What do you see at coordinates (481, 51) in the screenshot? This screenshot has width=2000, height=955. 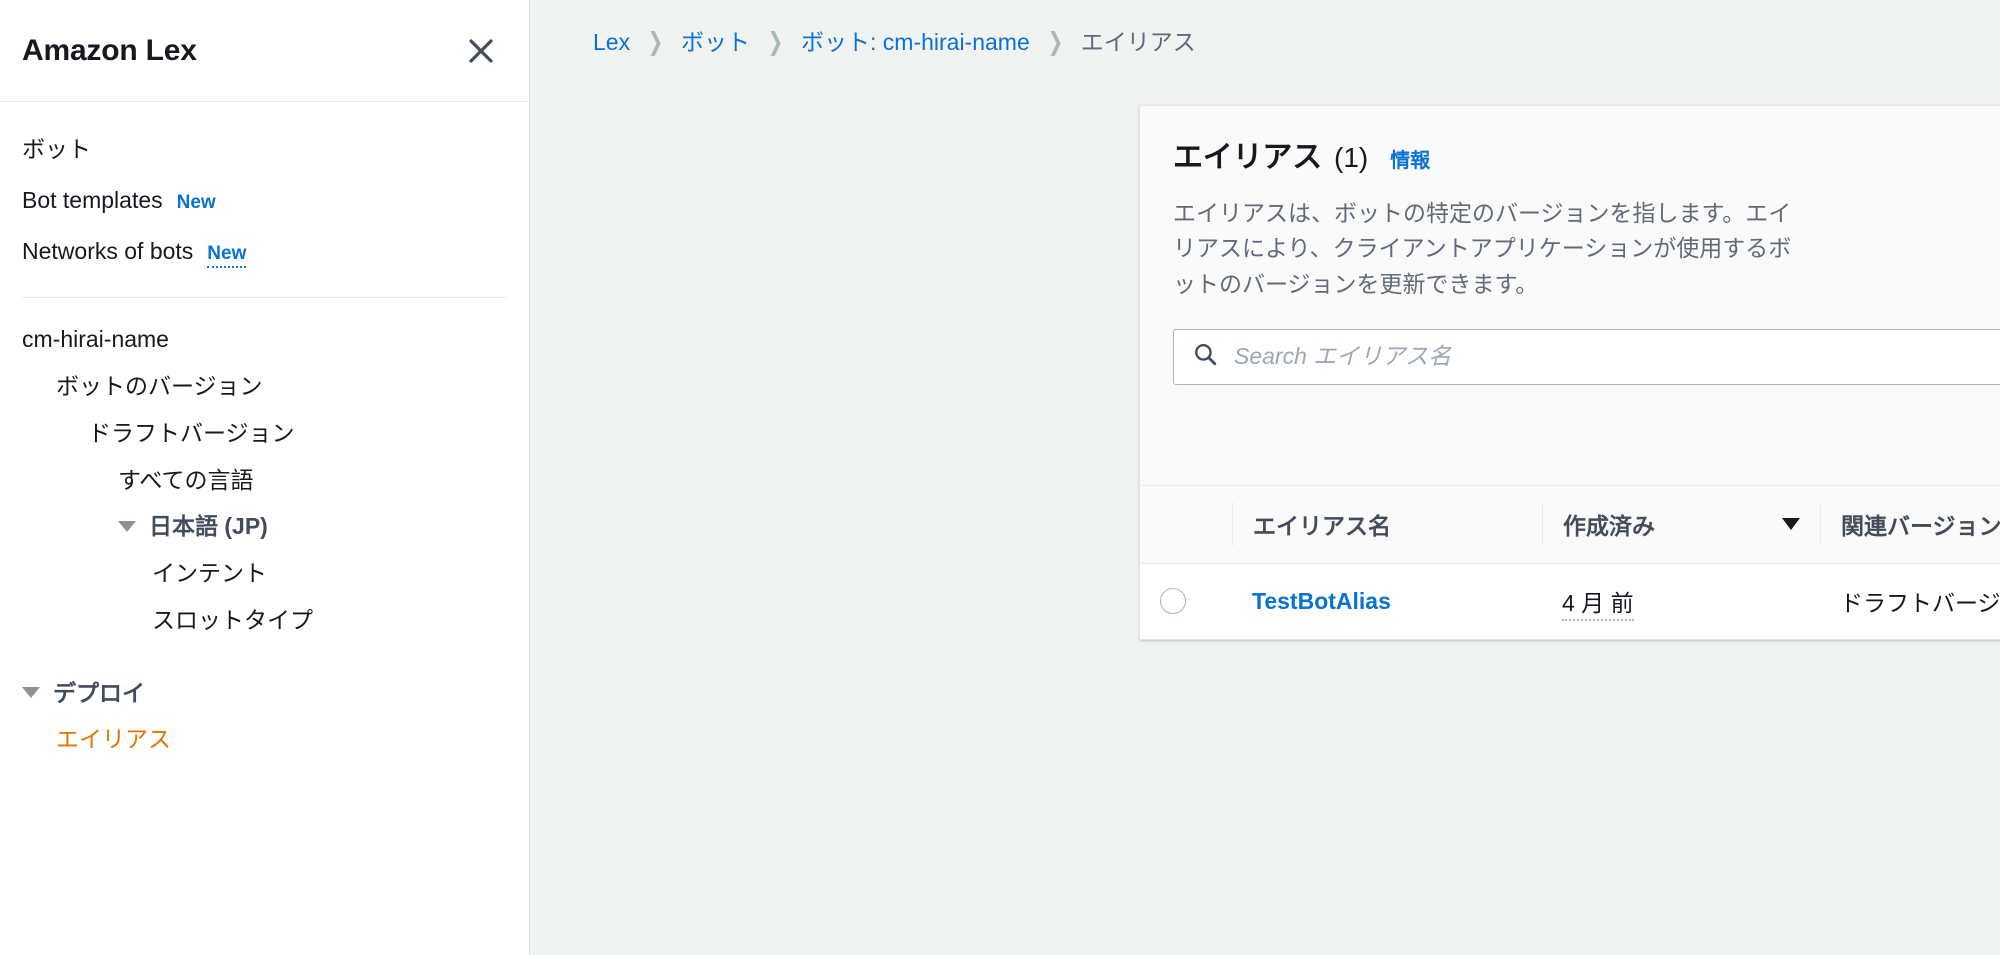 I see `close-icon` at bounding box center [481, 51].